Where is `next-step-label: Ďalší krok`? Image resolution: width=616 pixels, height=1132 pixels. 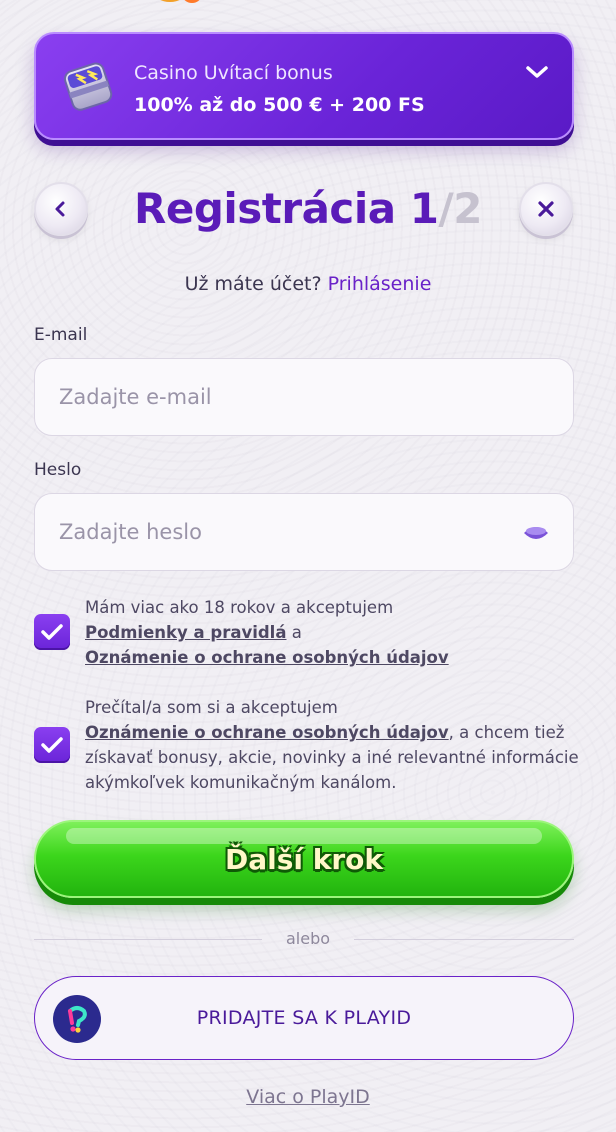
next-step-label: Ďalší krok is located at coordinates (304, 859).